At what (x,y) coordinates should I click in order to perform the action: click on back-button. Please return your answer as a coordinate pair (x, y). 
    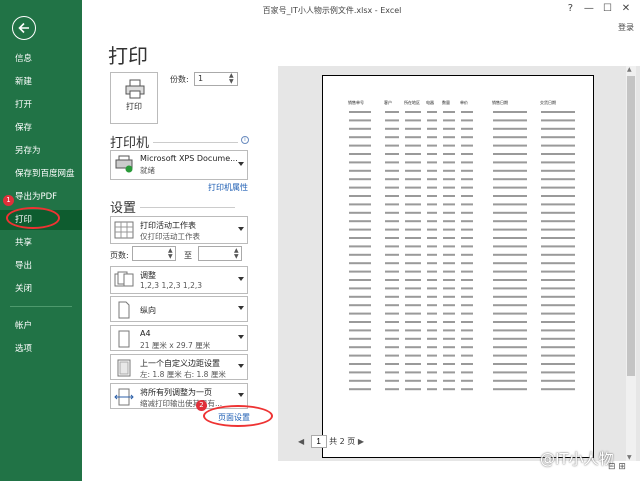
    Looking at the image, I should click on (24, 28).